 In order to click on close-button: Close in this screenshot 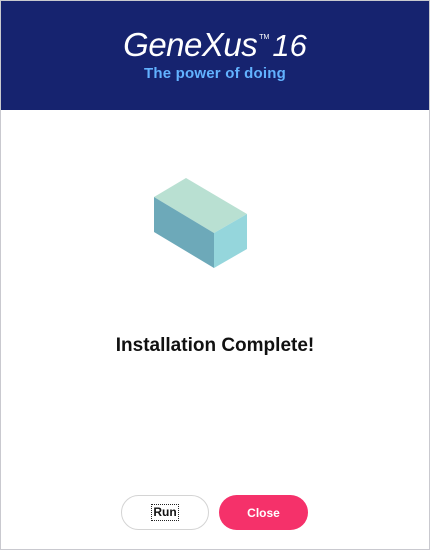, I will do `click(263, 512)`.